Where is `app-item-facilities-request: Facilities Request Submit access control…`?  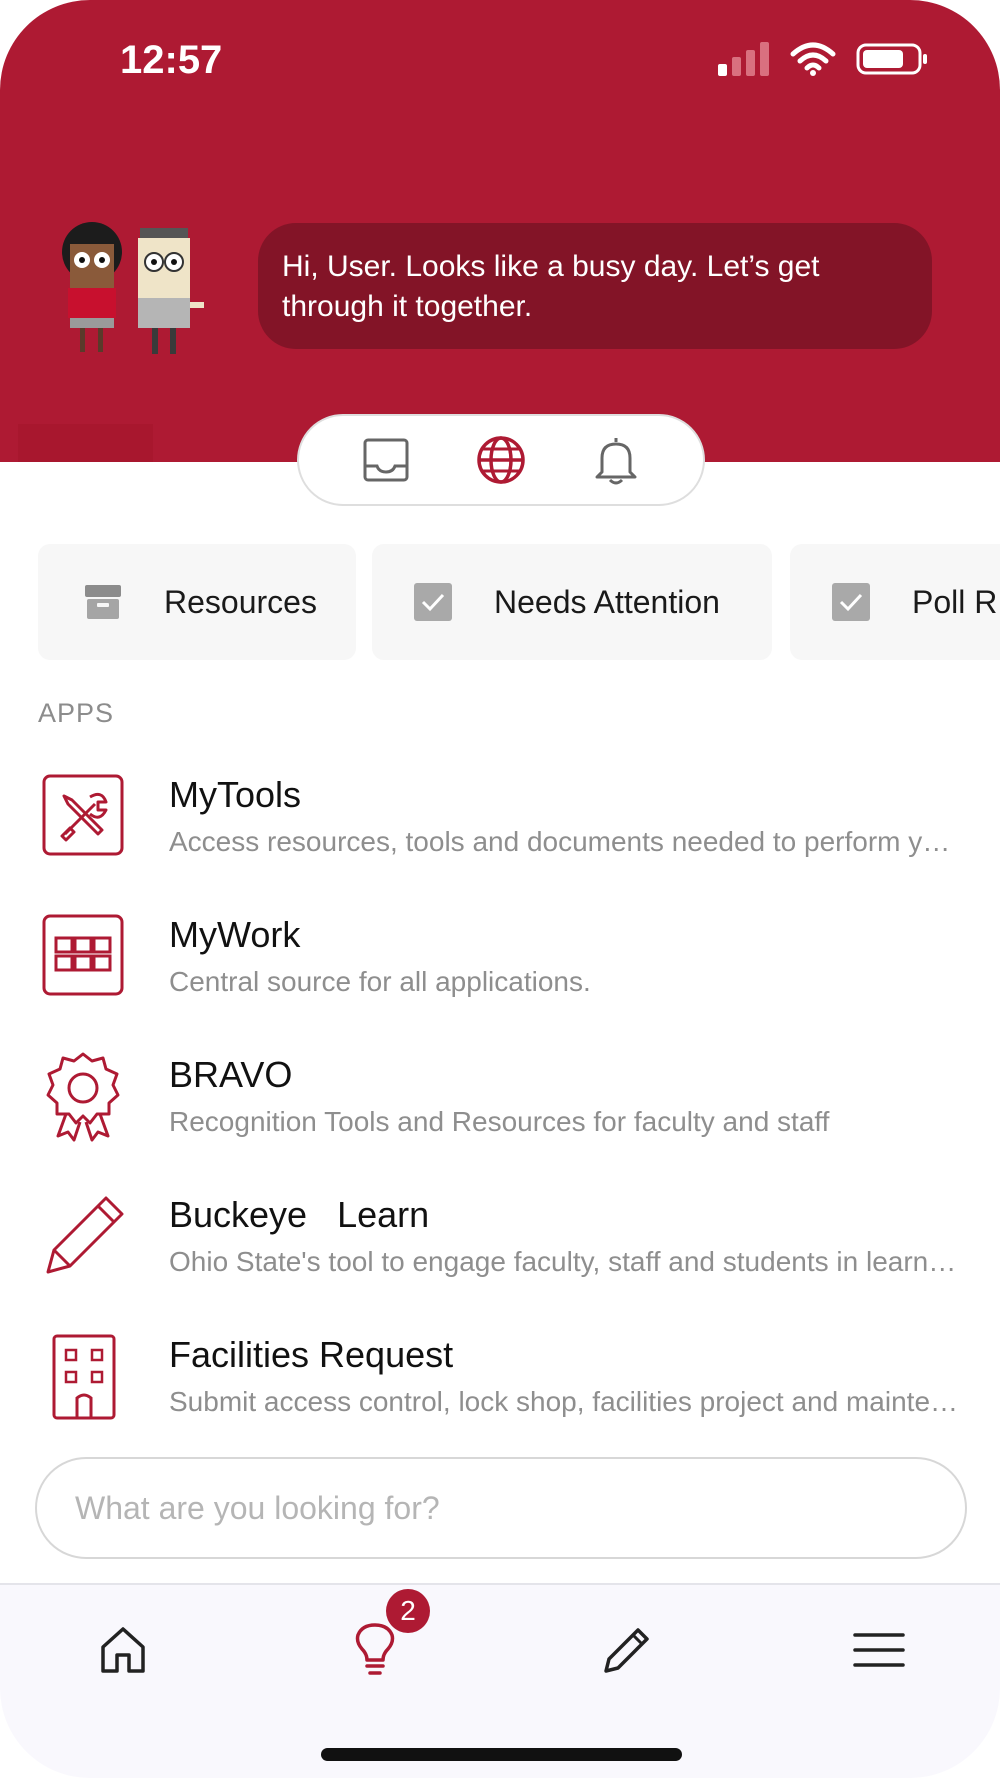
app-item-facilities-request: Facilities Request Submit access control… is located at coordinates (500, 1392).